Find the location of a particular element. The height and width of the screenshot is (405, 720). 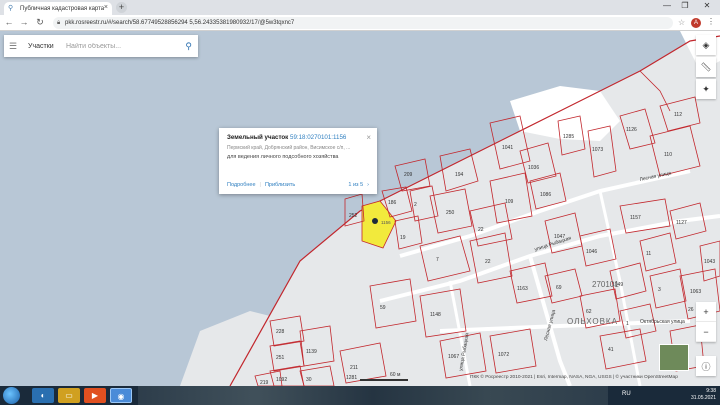

browser-tab: ⚲ Публичная кадастровая карта × is located at coordinates (58, 8).